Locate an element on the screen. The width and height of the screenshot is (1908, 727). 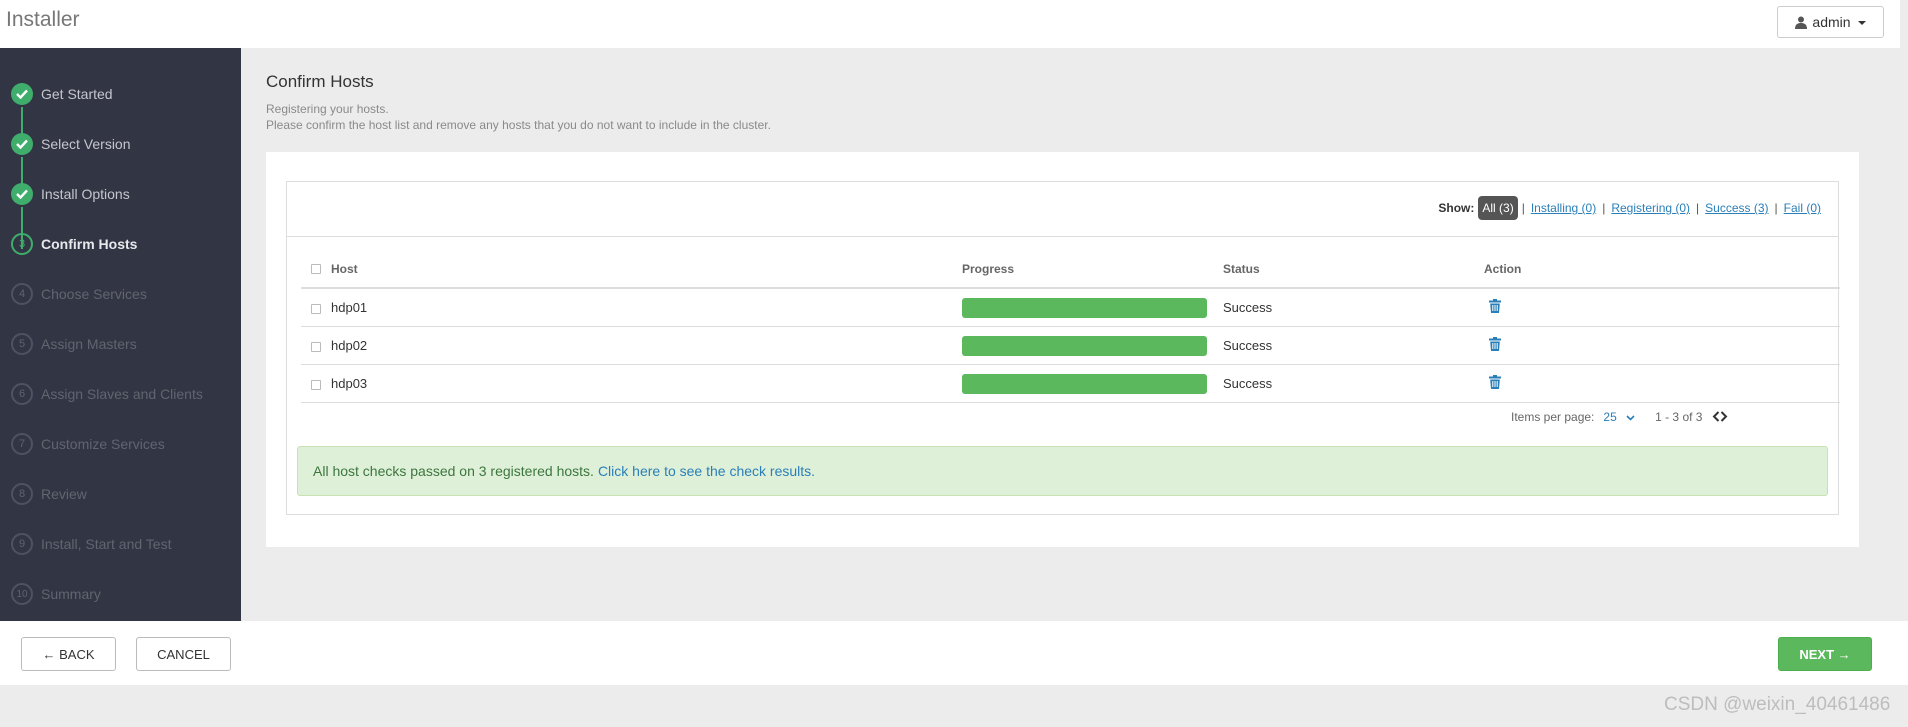
items-per-page-label: Items per page: is located at coordinates (1553, 417).